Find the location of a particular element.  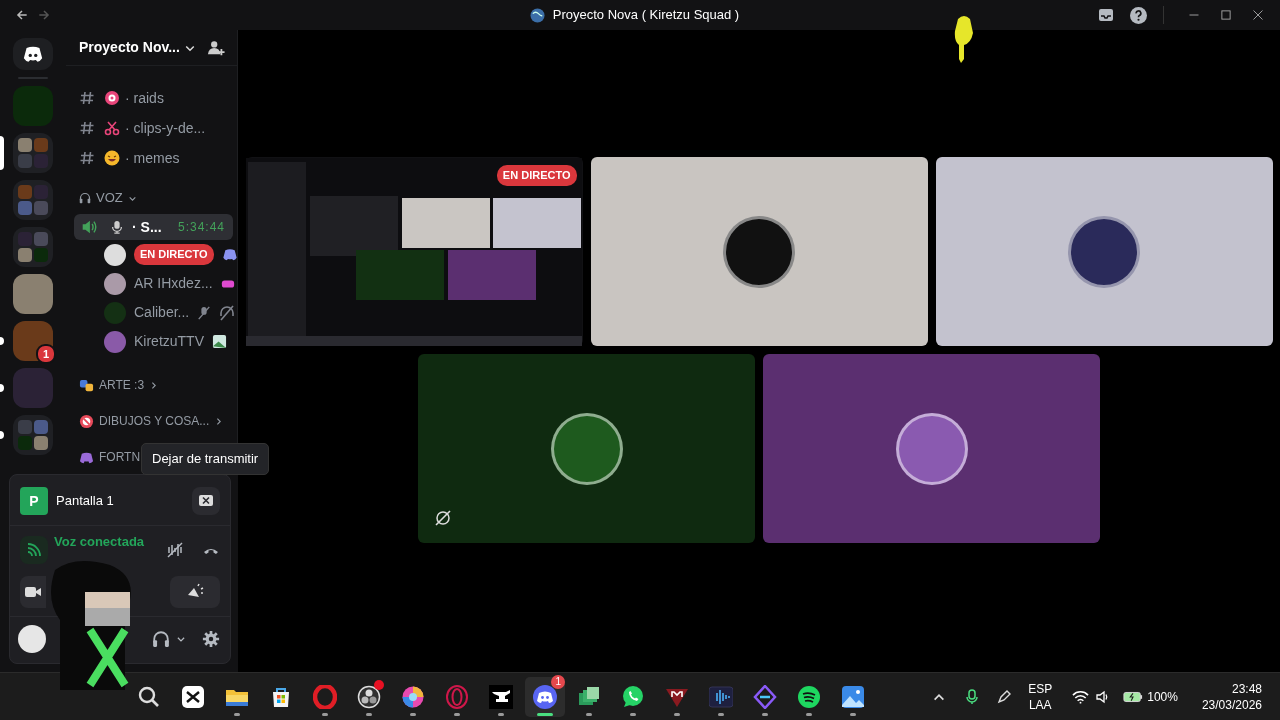

call-timer: 5:34:44 is located at coordinates (201, 227).